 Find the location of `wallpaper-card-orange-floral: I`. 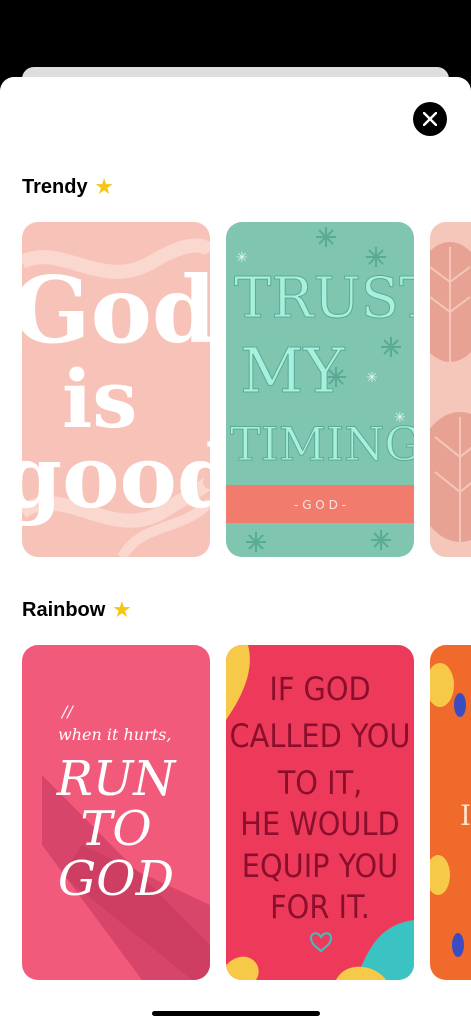

wallpaper-card-orange-floral: I is located at coordinates (450, 812).